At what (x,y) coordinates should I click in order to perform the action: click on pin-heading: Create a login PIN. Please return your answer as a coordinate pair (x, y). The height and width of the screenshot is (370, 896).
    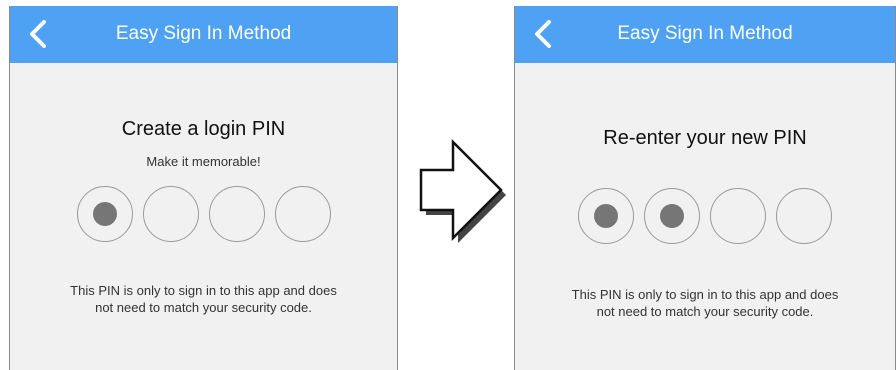
    Looking at the image, I should click on (203, 129).